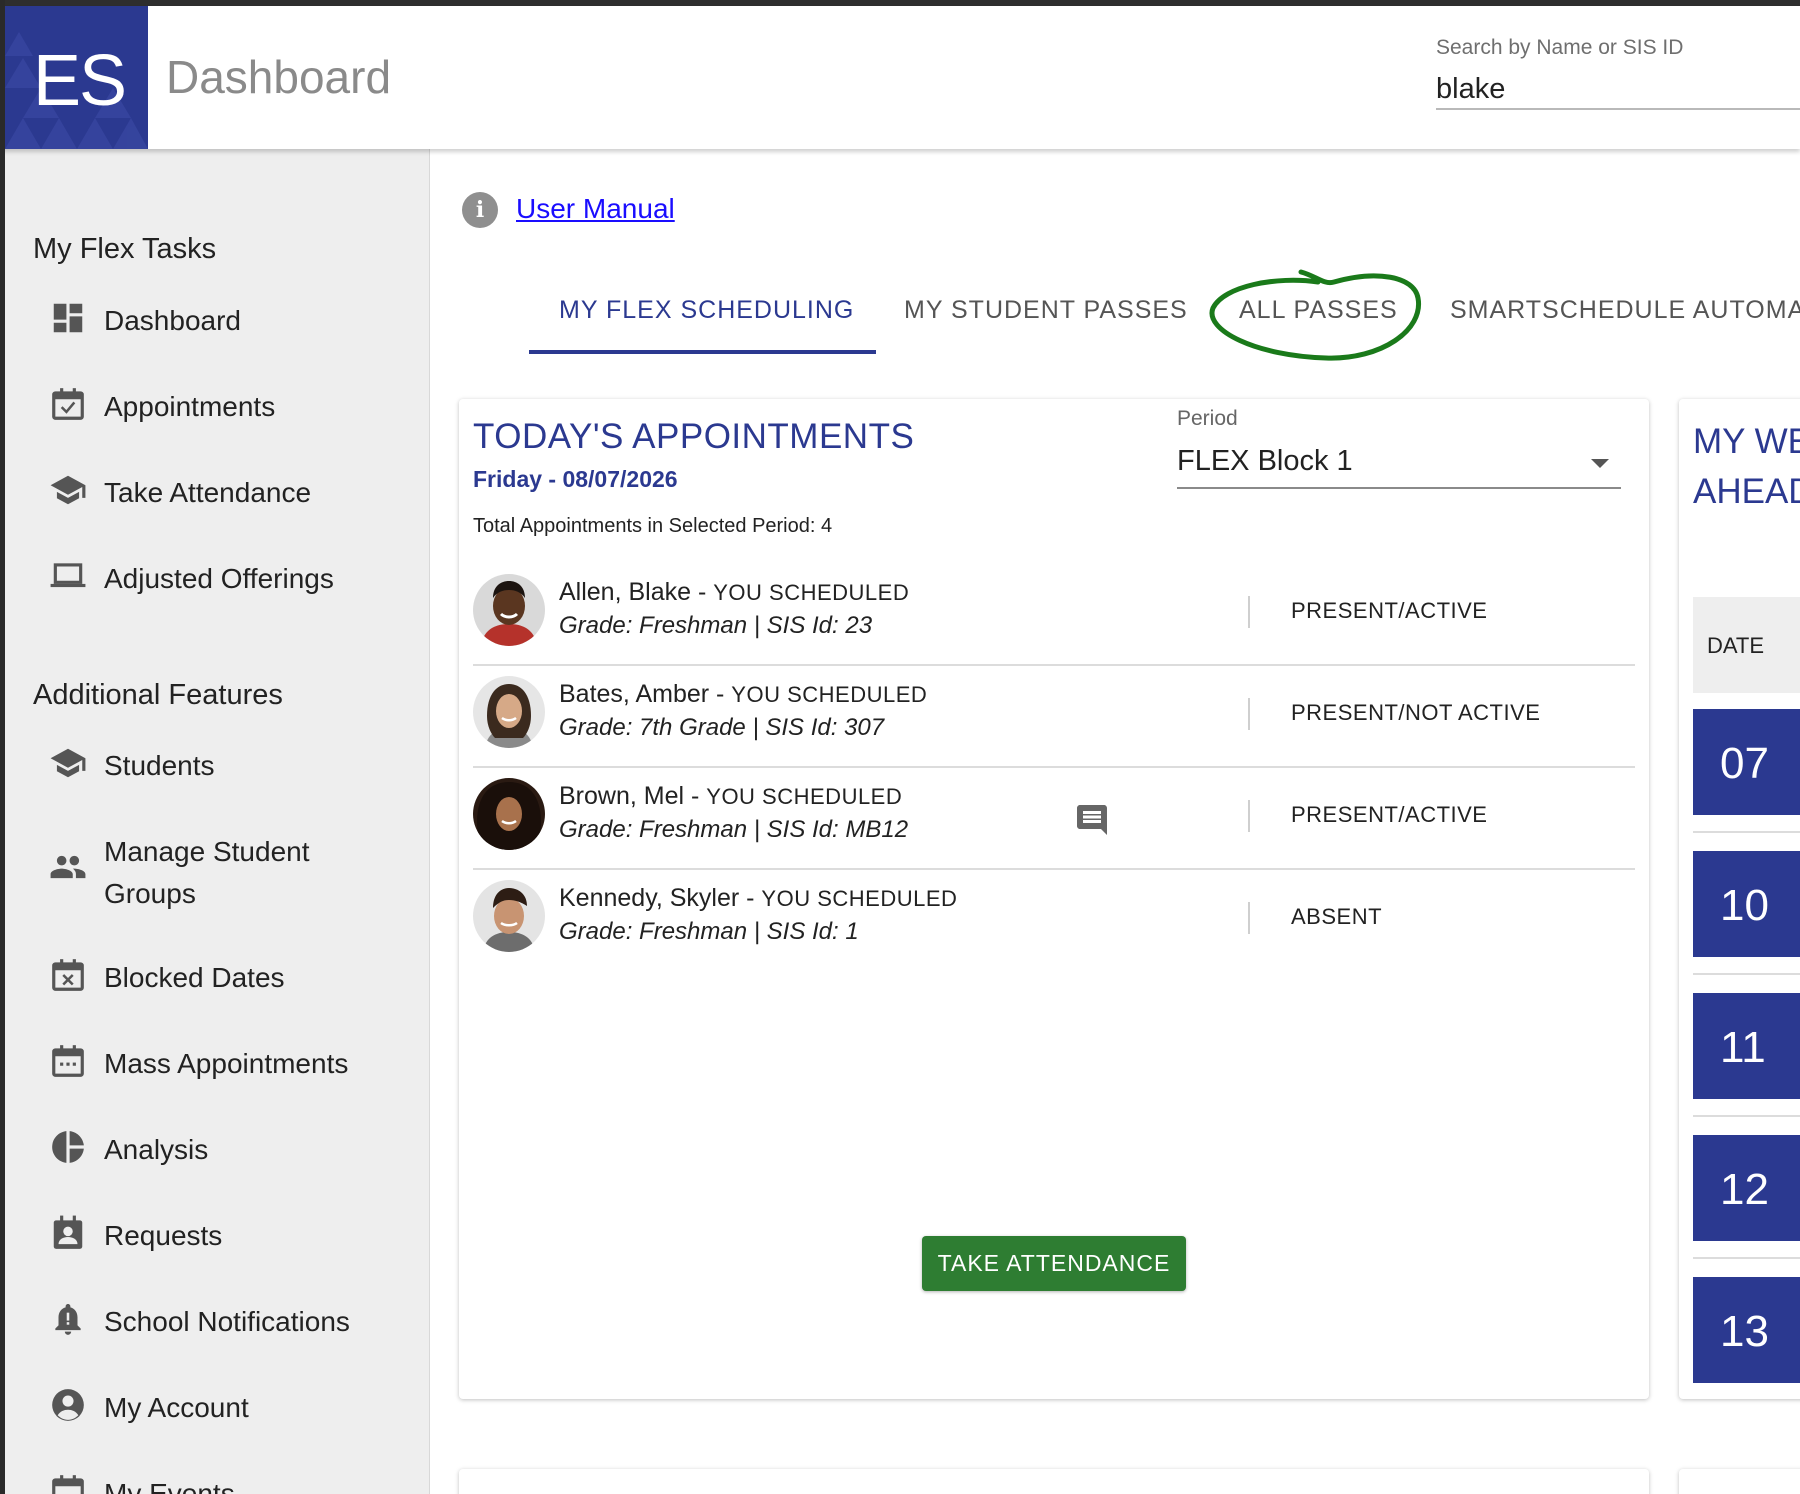 The image size is (1800, 1494). I want to click on student-name: Brown, Mel - YOU SCHEDULED, so click(730, 796).